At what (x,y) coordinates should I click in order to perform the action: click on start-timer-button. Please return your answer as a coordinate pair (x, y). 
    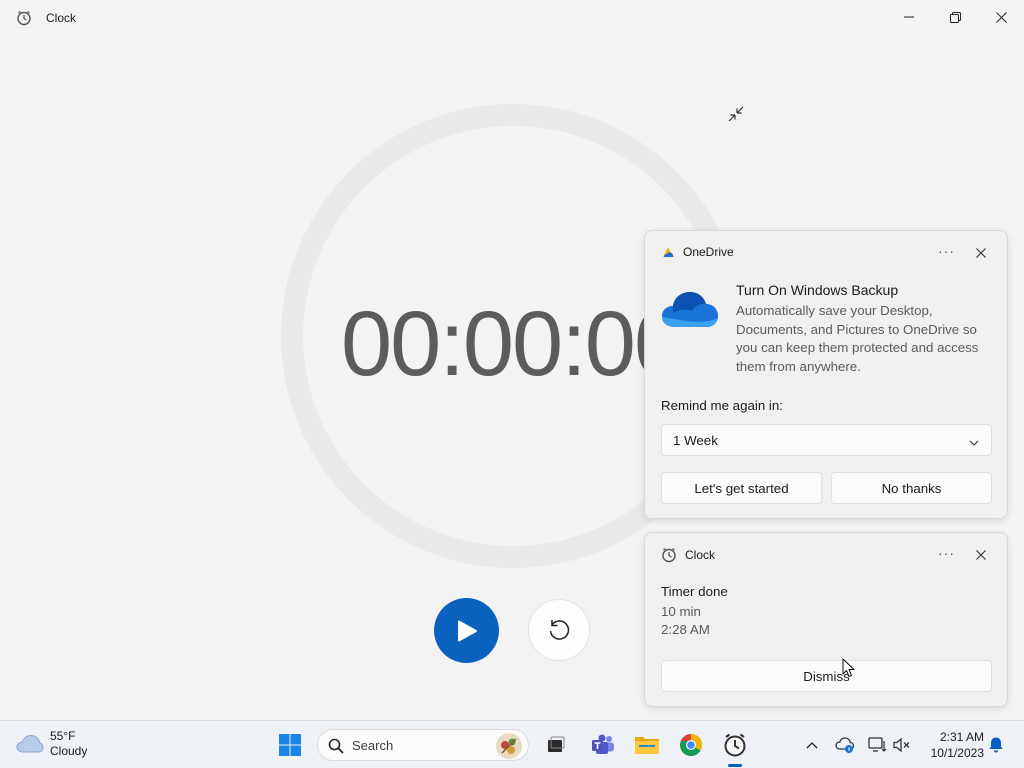
    Looking at the image, I should click on (466, 630).